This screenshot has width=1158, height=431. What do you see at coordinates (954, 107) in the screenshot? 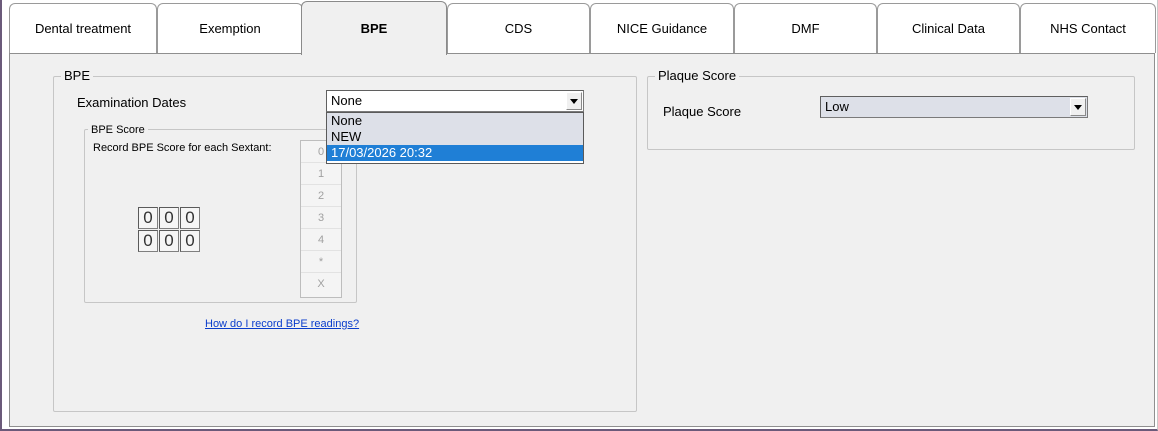
I see `plaque-score-select: Low` at bounding box center [954, 107].